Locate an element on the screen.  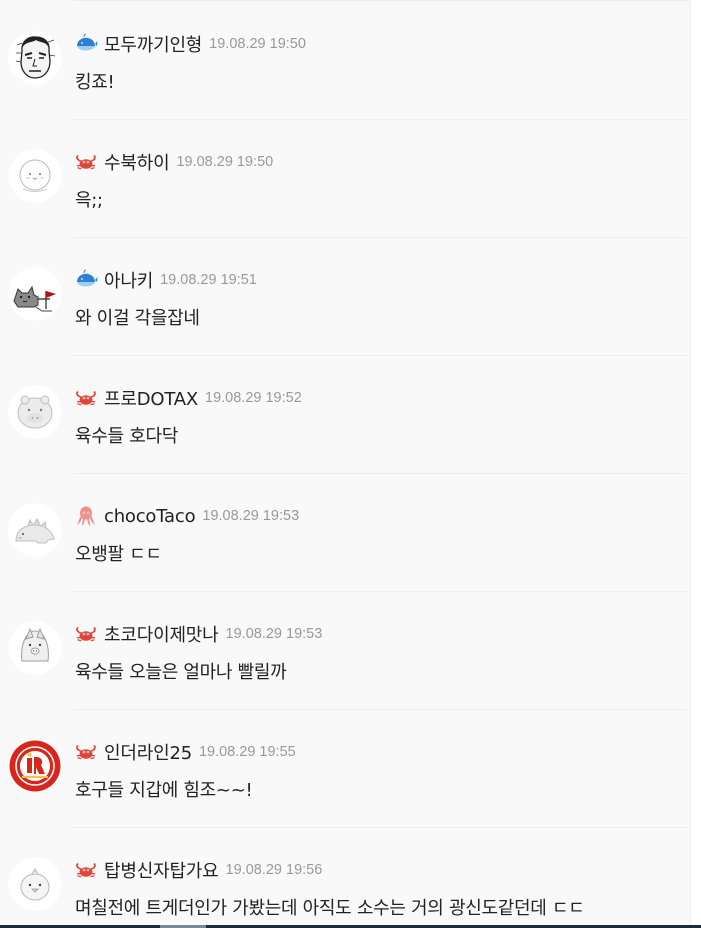
comment-meta: 초코다이제맛나 19.08.29 19:53 is located at coordinates (198, 634).